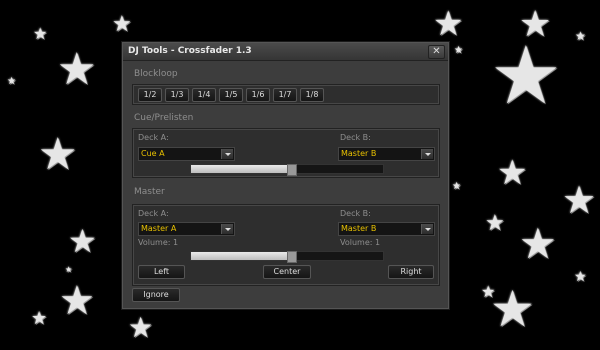  Describe the element at coordinates (153, 137) in the screenshot. I see `cue-deck-a-label: Deck A:` at that location.